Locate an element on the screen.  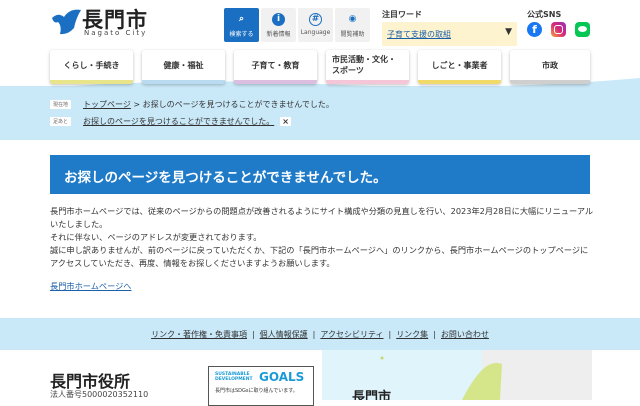
breadcrumb: 現在地 トップページ > お探しのページを見つけることができませんでした。 is located at coordinates (192, 104).